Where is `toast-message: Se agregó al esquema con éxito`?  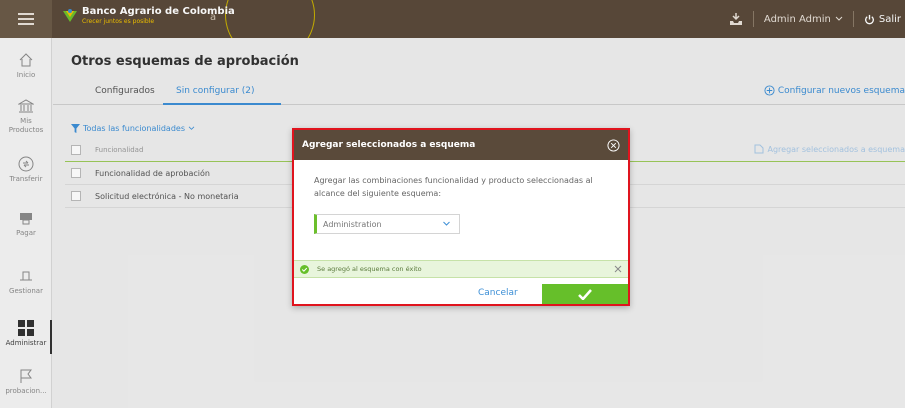
toast-message: Se agregó al esquema con éxito is located at coordinates (369, 269).